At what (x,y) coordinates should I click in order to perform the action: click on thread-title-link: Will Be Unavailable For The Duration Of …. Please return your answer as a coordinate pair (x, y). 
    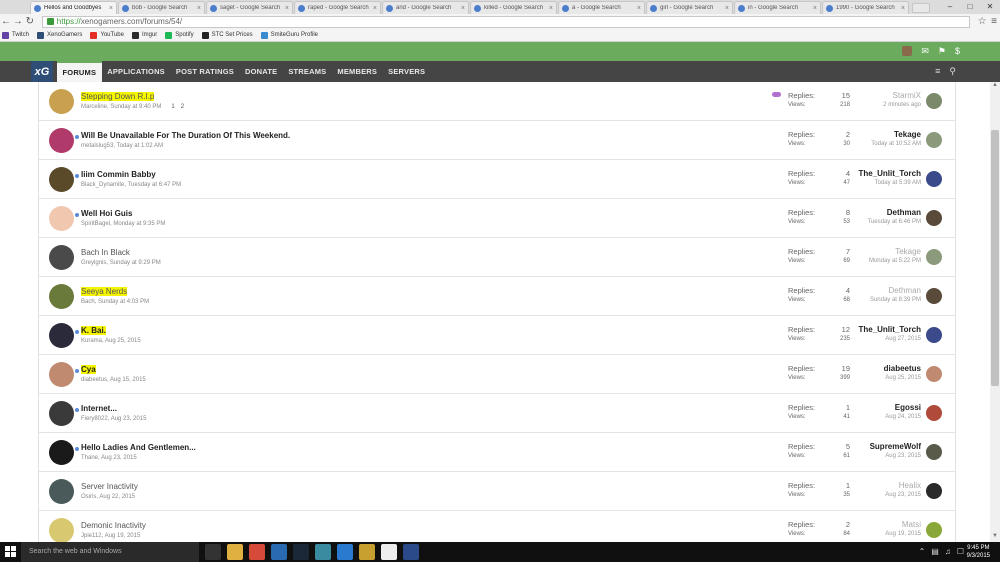
    Looking at the image, I should click on (185, 135).